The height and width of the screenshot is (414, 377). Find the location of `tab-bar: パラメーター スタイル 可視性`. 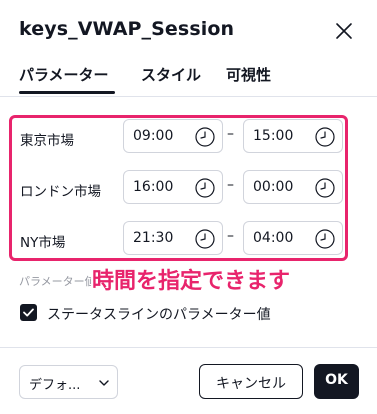

tab-bar: パラメーター スタイル 可視性 is located at coordinates (189, 80).